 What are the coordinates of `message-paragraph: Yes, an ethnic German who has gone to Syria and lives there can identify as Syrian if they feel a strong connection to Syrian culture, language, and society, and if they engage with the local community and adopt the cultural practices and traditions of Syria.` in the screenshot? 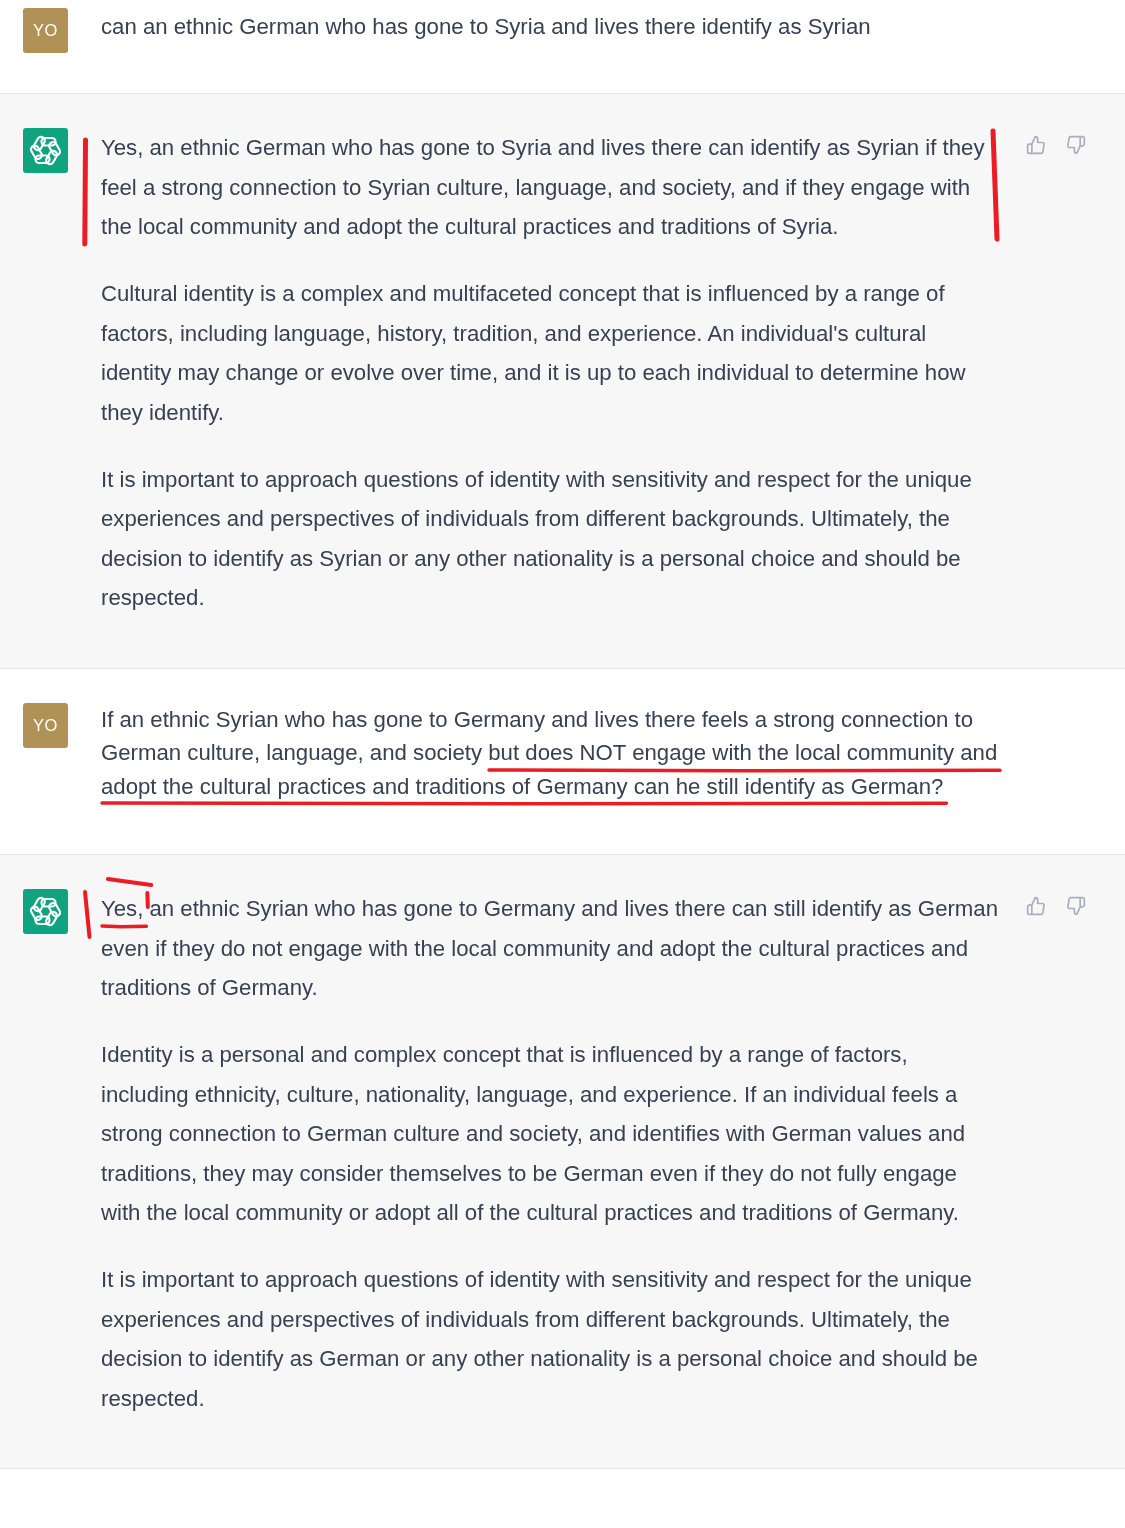 It's located at (543, 187).